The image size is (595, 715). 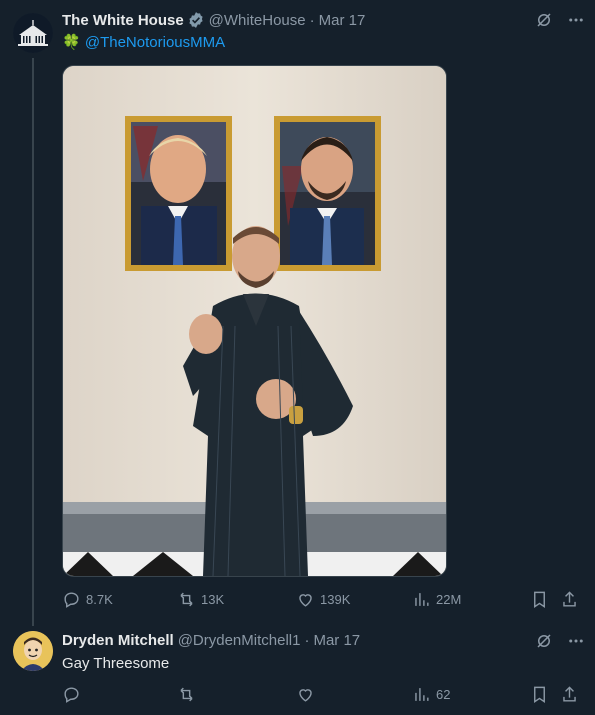 What do you see at coordinates (99, 599) in the screenshot?
I see `reply-count: 8.7K` at bounding box center [99, 599].